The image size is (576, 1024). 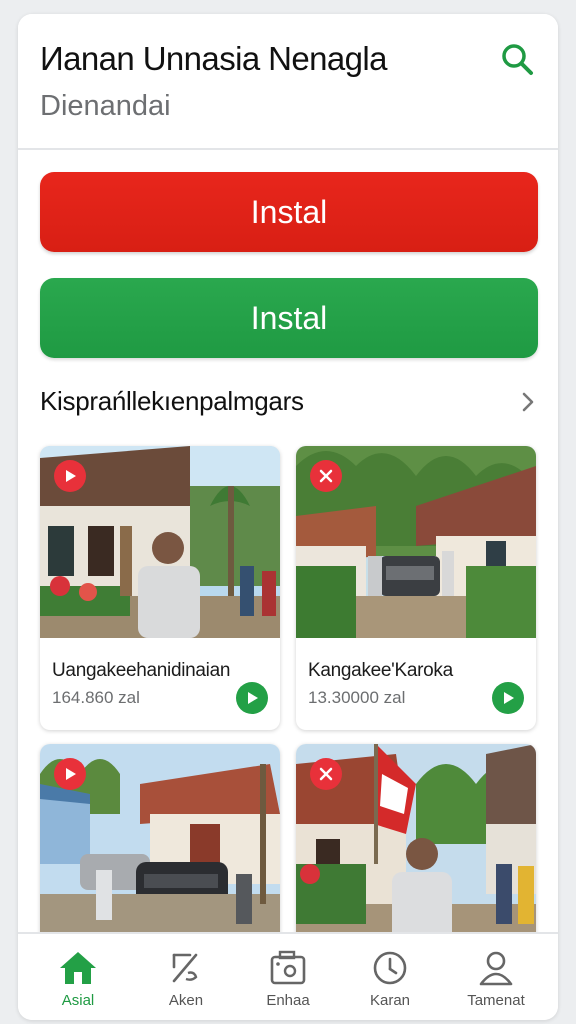 What do you see at coordinates (186, 1000) in the screenshot?
I see `nav-label: Aken` at bounding box center [186, 1000].